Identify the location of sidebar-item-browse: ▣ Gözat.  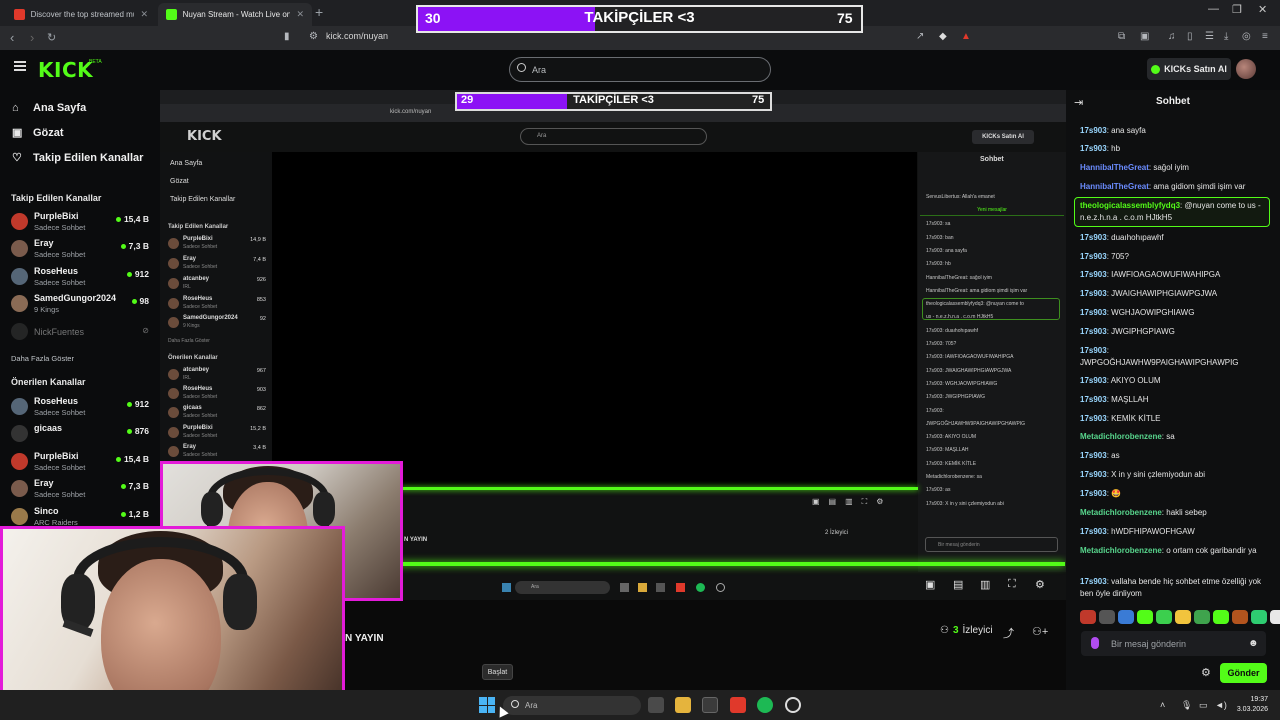
(38, 133).